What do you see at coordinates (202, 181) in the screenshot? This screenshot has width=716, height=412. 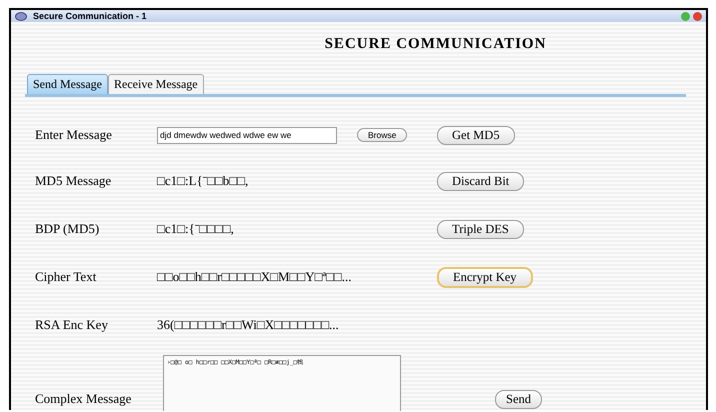 I see `output-value: □c1□:L{ˉ□□b□□,` at bounding box center [202, 181].